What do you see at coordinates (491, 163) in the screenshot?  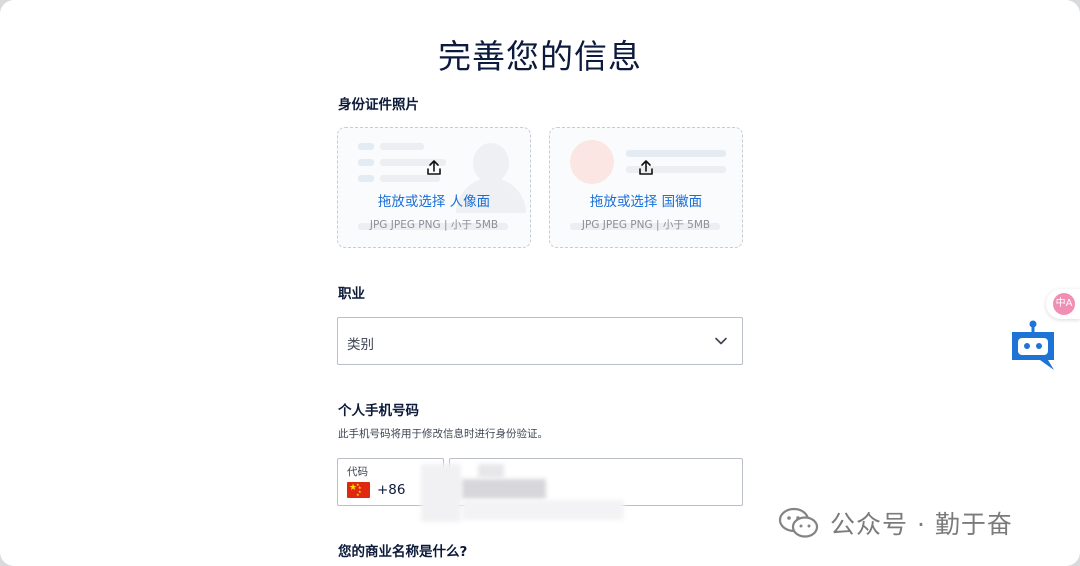 I see `portrait-silhouette-head` at bounding box center [491, 163].